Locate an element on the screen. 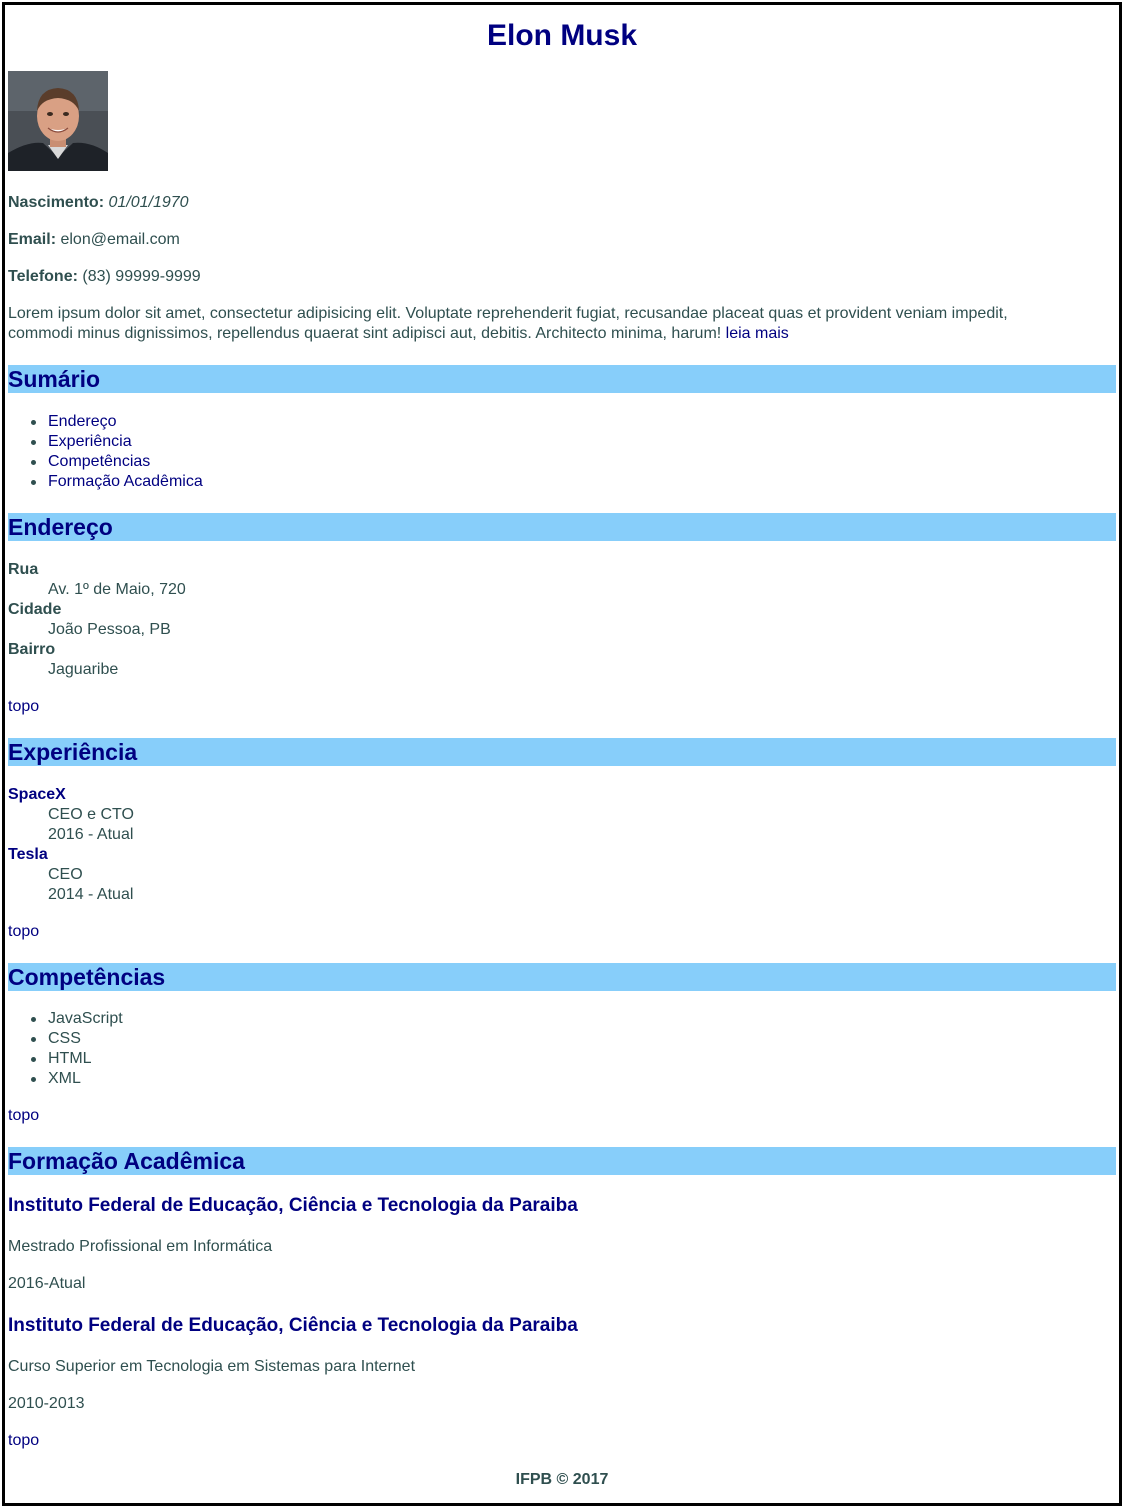 This screenshot has height=1508, width=1124. top-link-experience: topo is located at coordinates (23, 932).